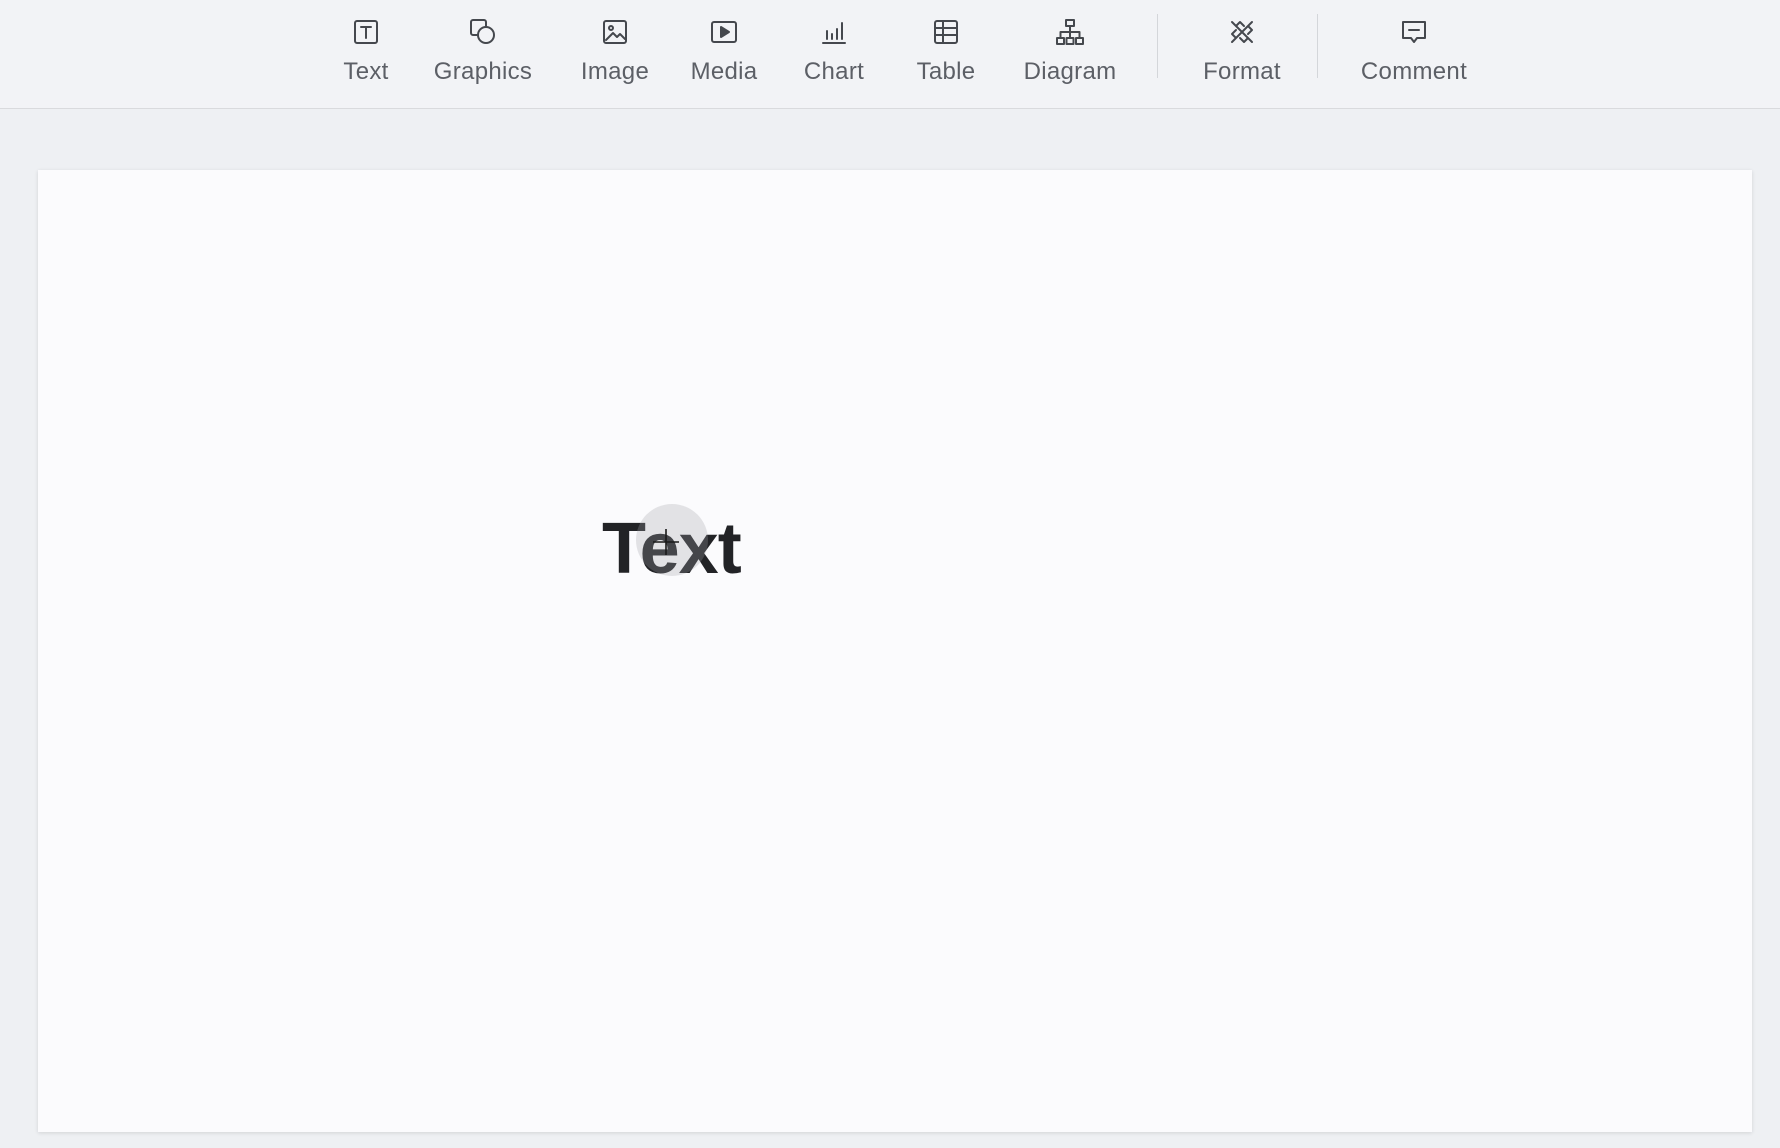 The height and width of the screenshot is (1148, 1780). I want to click on org-chart-icon, so click(1070, 32).